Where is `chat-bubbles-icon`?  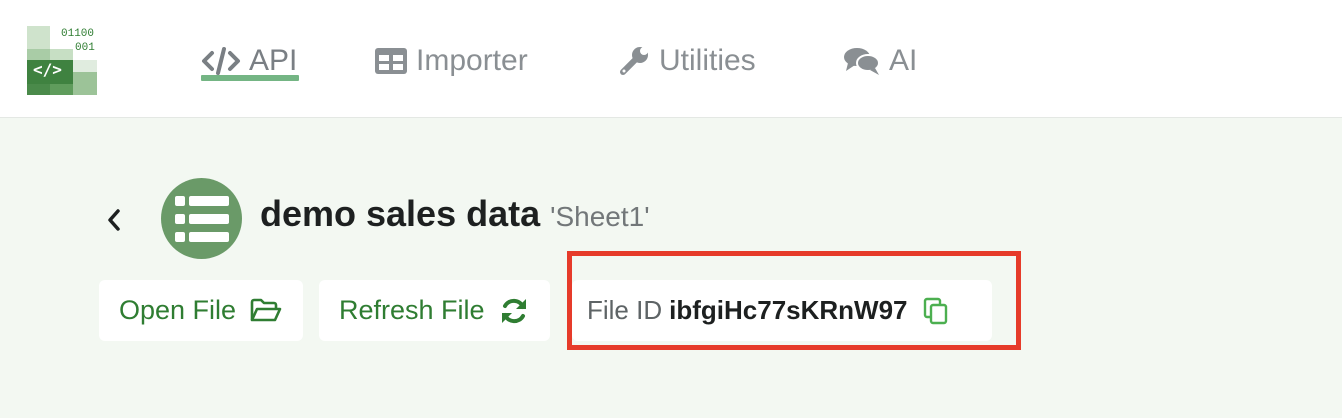
chat-bubbles-icon is located at coordinates (862, 61).